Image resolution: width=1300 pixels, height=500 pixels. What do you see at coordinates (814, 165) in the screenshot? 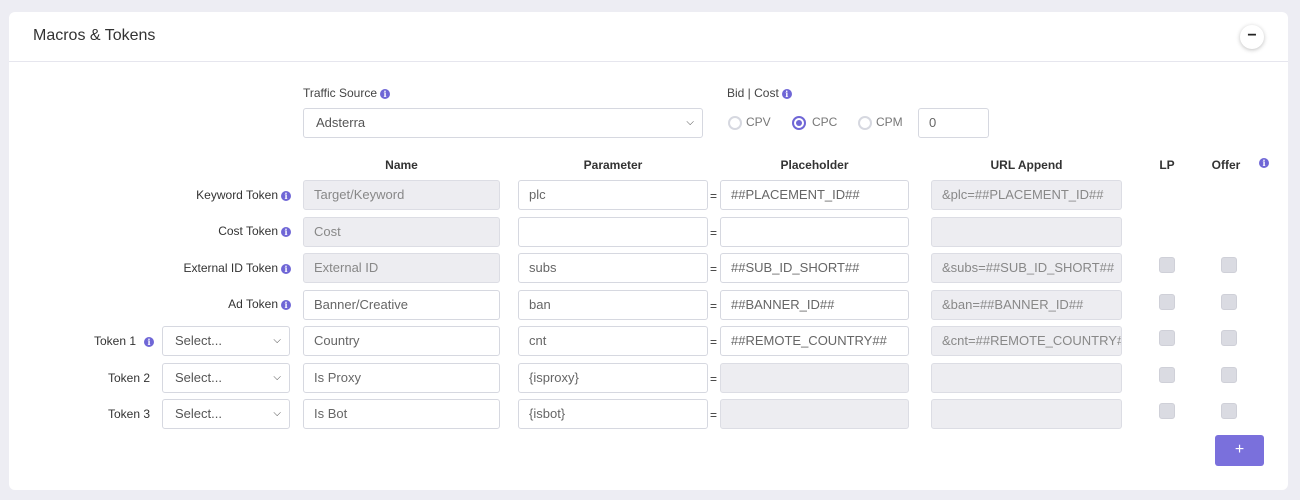
I see `column-header-placeholder: Placeholder` at bounding box center [814, 165].